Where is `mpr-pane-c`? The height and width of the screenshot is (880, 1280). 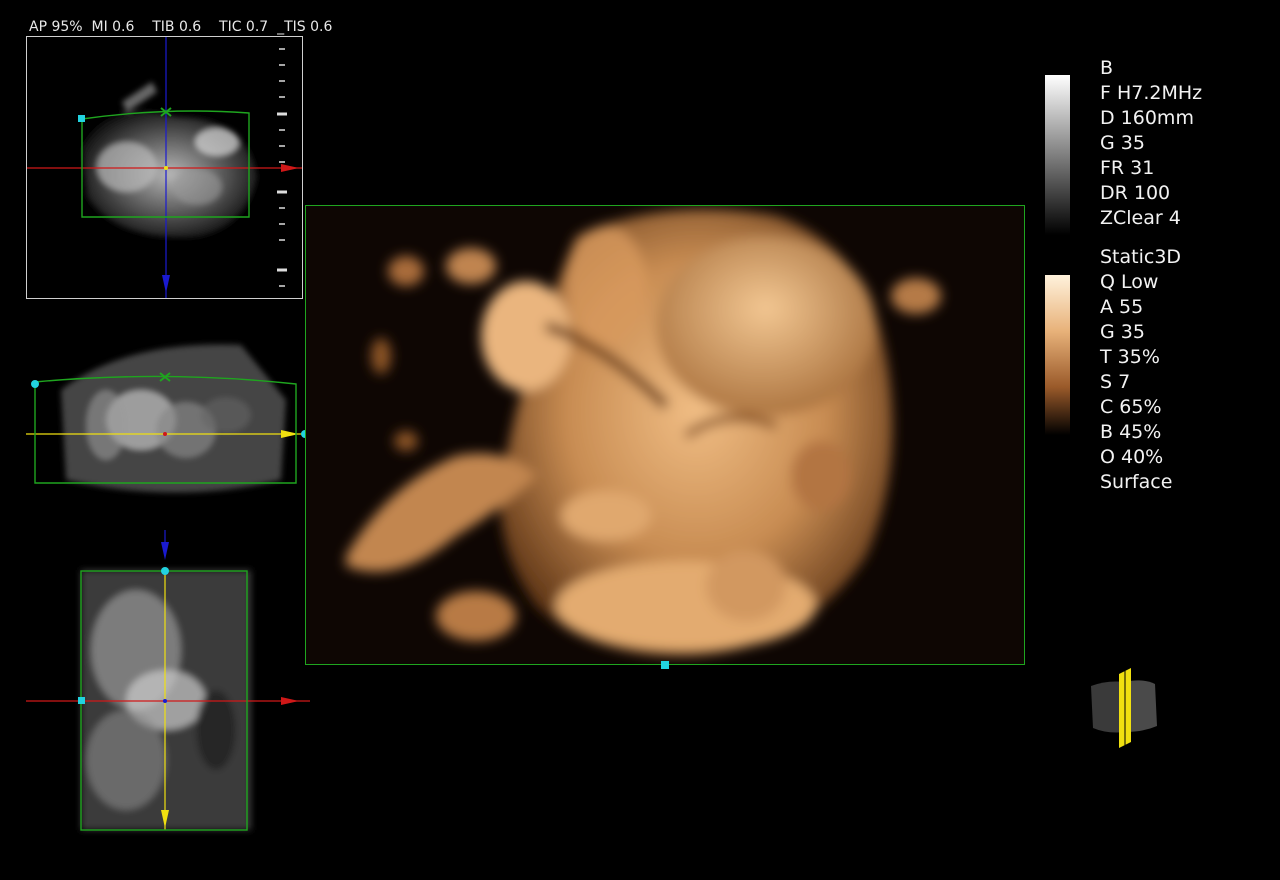 mpr-pane-c is located at coordinates (168, 686).